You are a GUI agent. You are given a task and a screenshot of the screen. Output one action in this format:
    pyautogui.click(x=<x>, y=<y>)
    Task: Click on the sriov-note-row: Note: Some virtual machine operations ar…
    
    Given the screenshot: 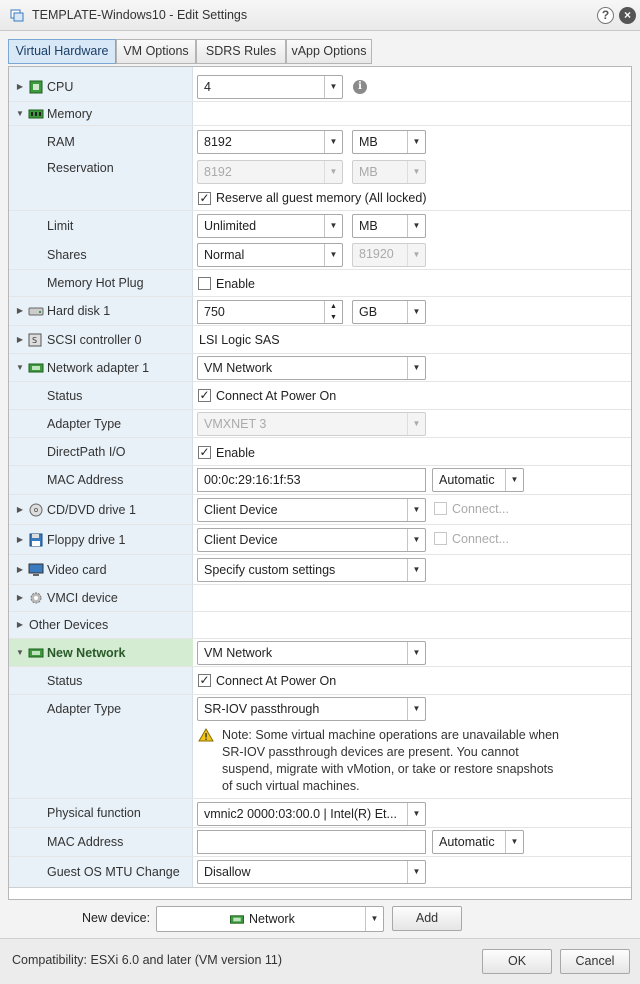 What is the action you would take?
    pyautogui.click(x=320, y=761)
    